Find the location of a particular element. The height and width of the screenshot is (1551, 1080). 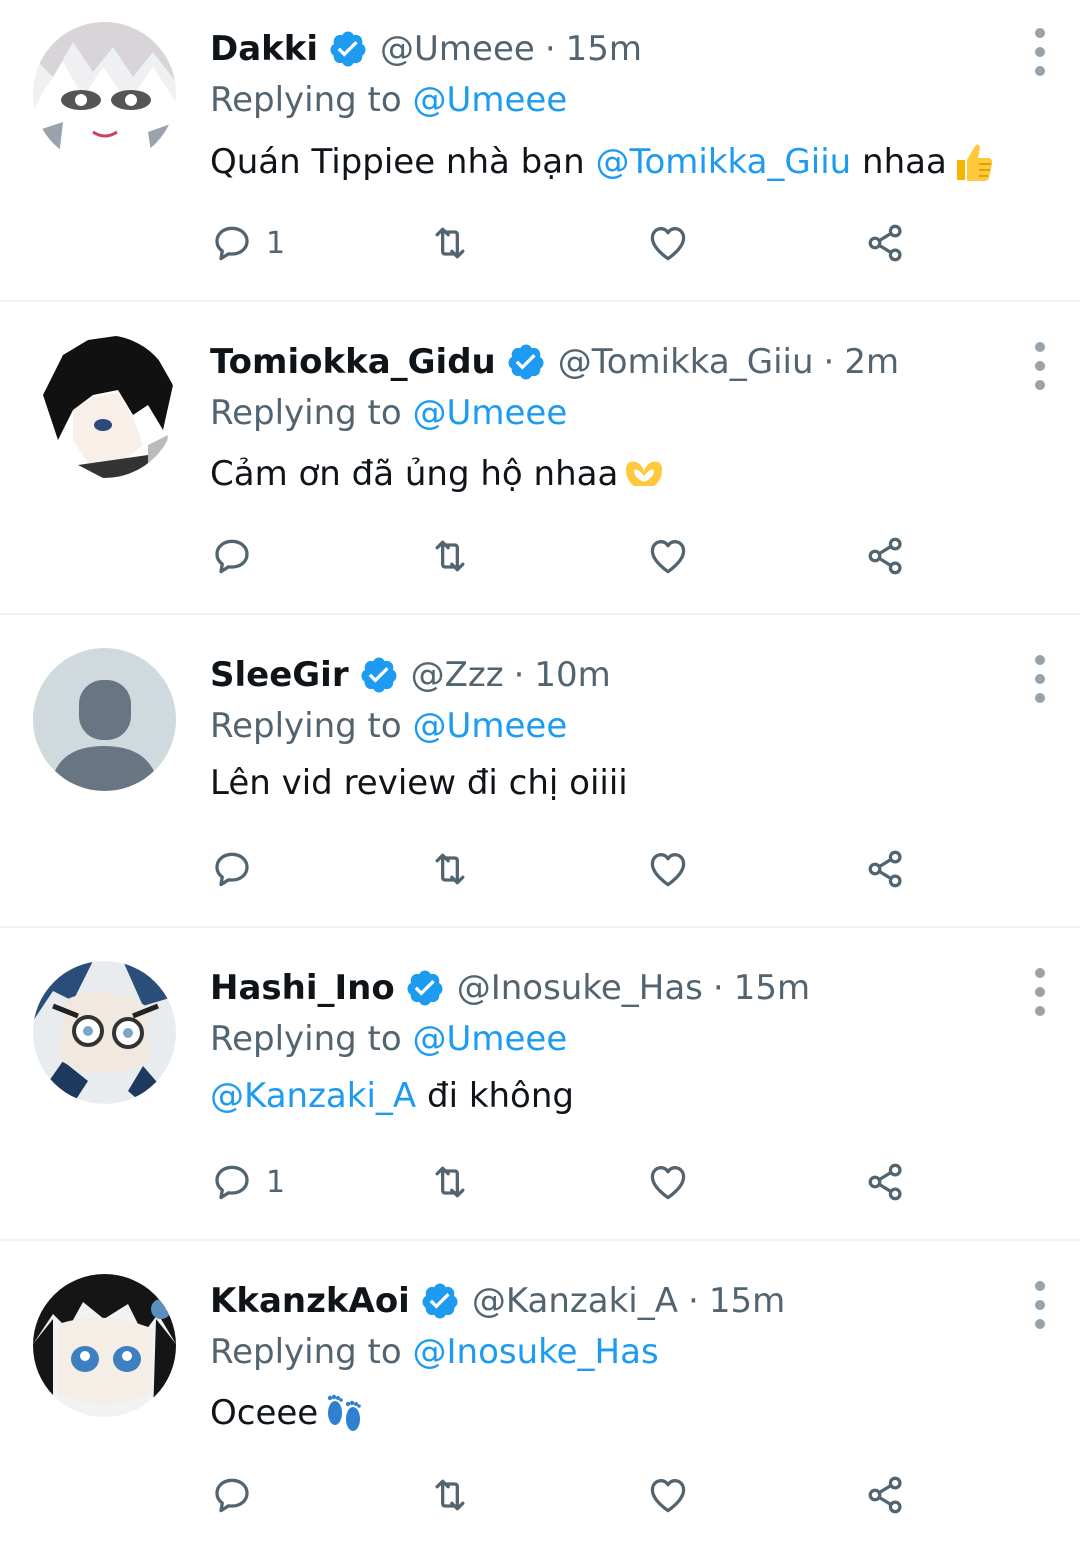

reply-count: 1 is located at coordinates (276, 243).